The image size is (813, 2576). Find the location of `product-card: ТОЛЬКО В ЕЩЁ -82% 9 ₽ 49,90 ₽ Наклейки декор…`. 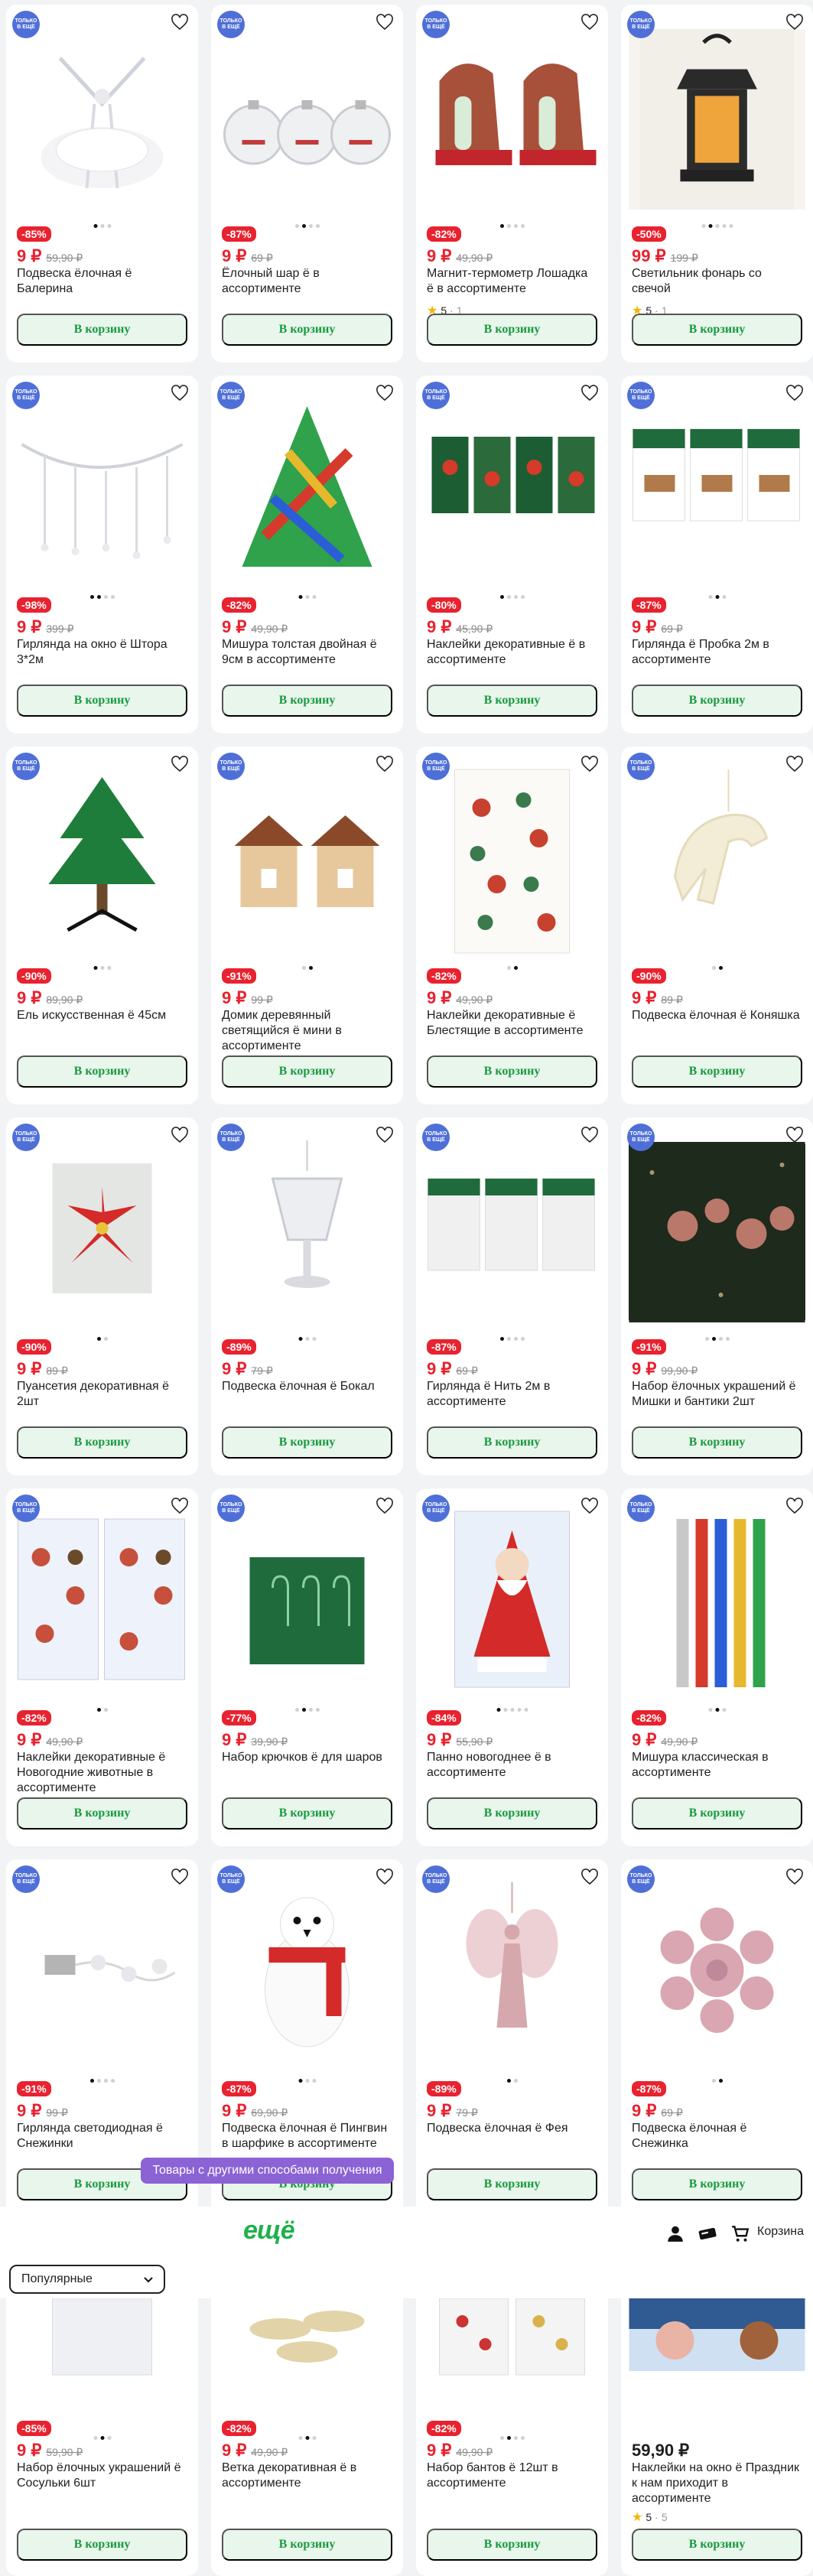

product-card: ТОЛЬКО В ЕЩЁ -82% 9 ₽ 49,90 ₽ Наклейки декор… is located at coordinates (512, 925).